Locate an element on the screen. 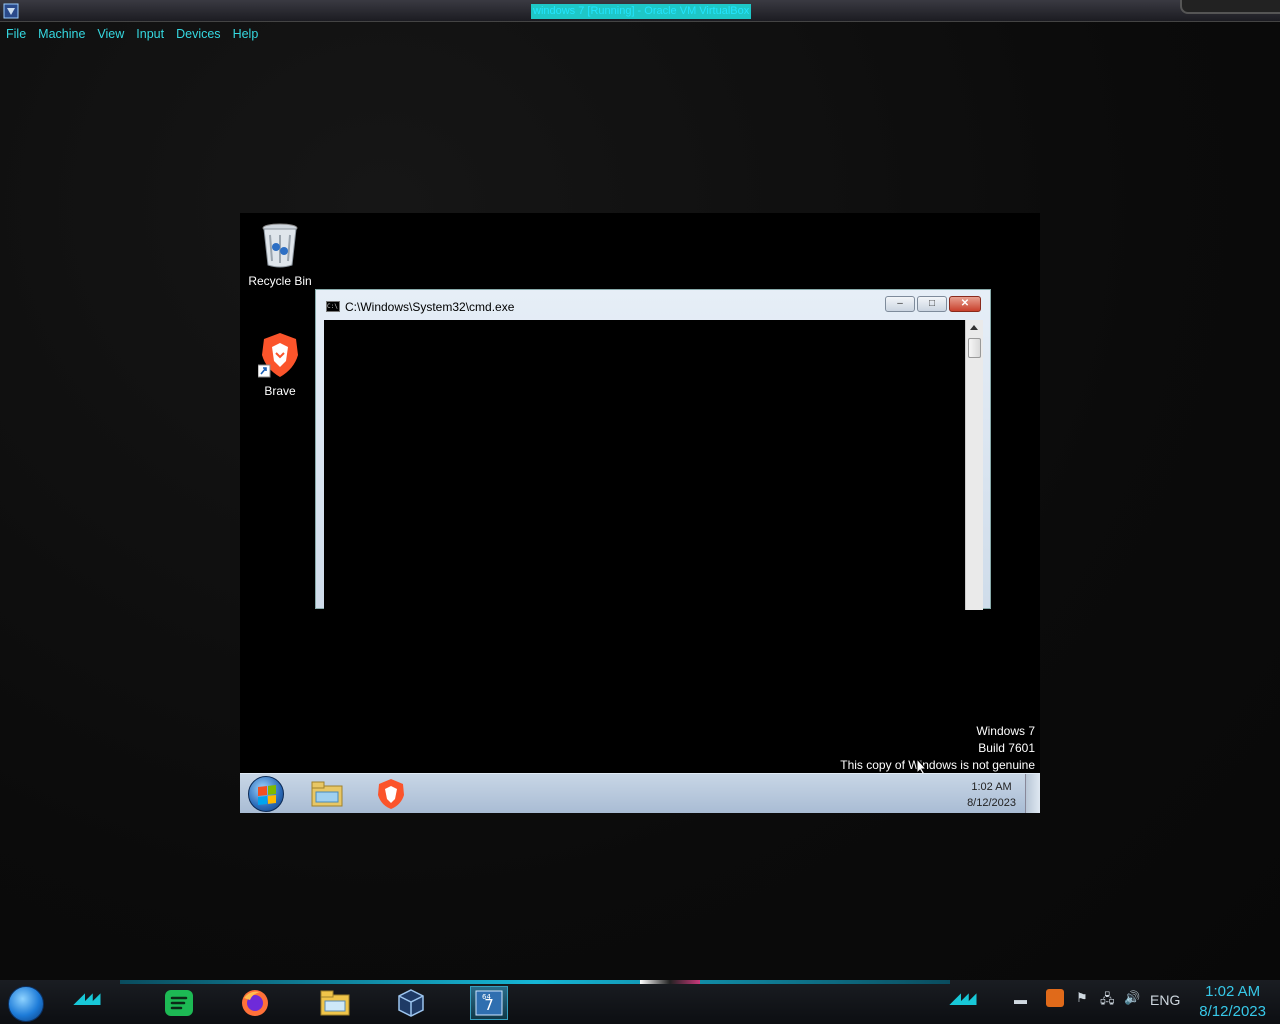 The width and height of the screenshot is (1280, 1024). firefox-taskbar-button is located at coordinates (255, 1003).